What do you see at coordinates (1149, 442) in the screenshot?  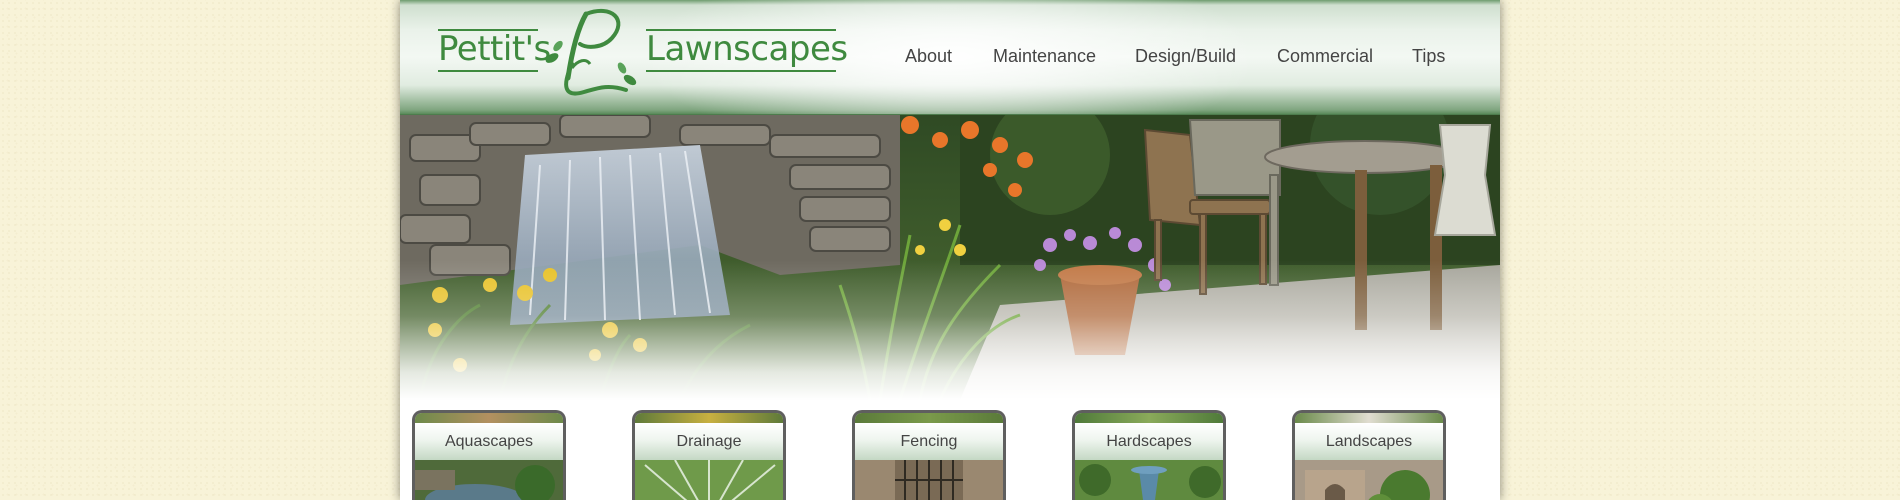 I see `tile-label: Hardscapes` at bounding box center [1149, 442].